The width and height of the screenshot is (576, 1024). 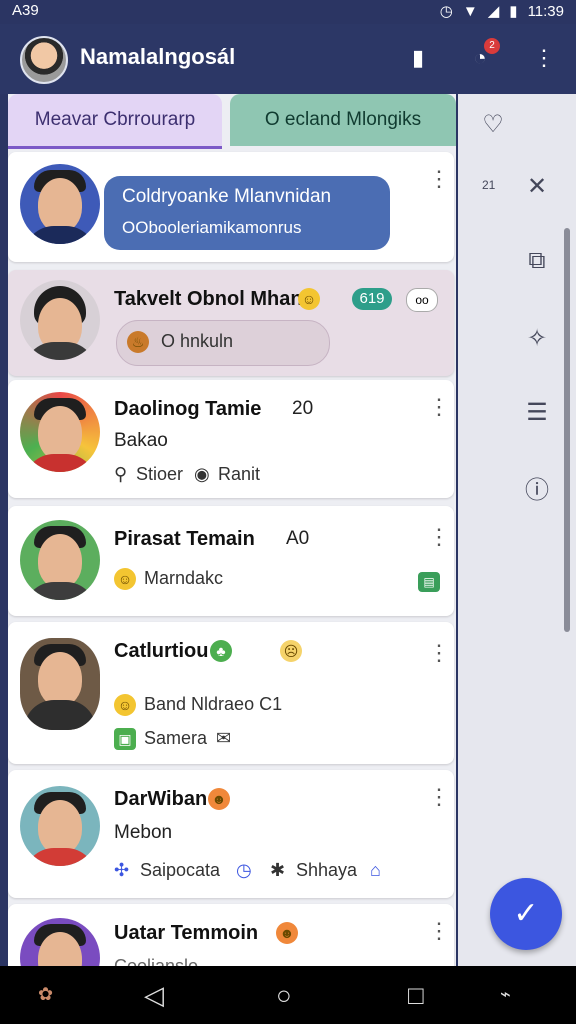 I want to click on back-icon: ◁, so click(x=154, y=995).